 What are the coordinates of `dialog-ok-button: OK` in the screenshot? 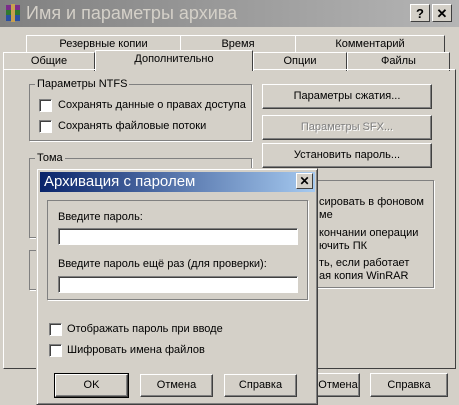 It's located at (91, 385).